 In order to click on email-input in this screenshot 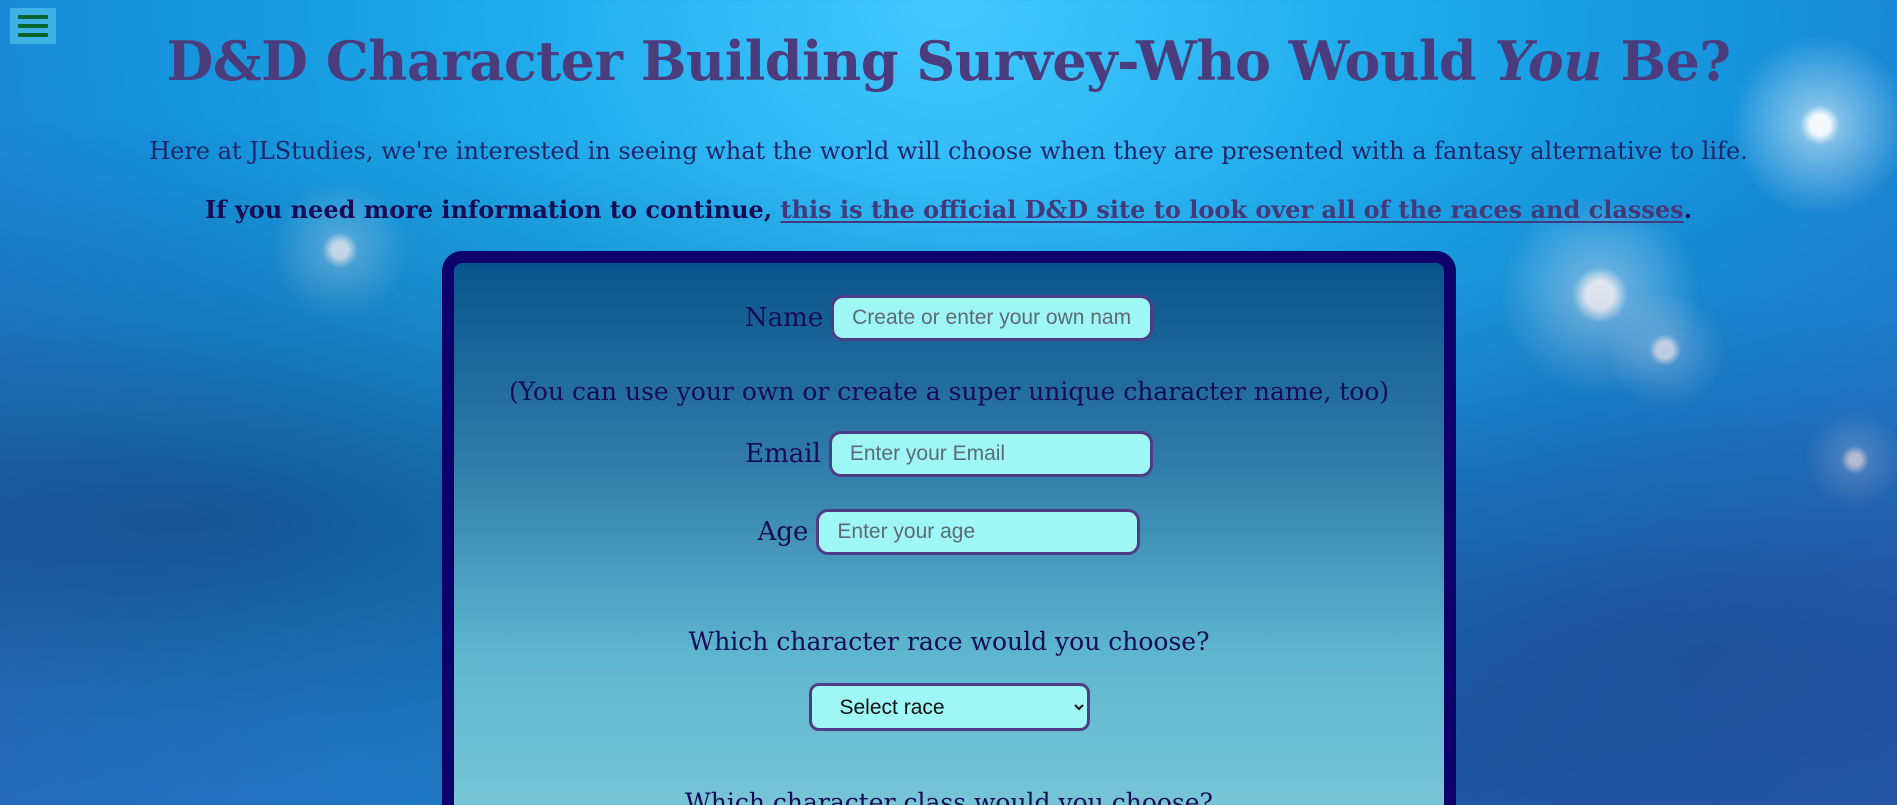, I will do `click(990, 454)`.